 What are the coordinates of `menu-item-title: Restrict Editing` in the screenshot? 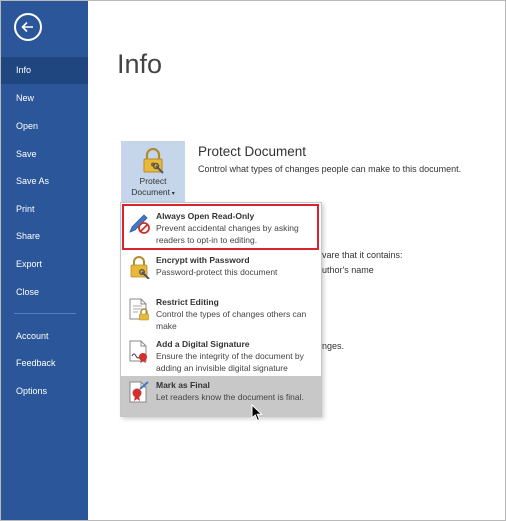 It's located at (187, 302).